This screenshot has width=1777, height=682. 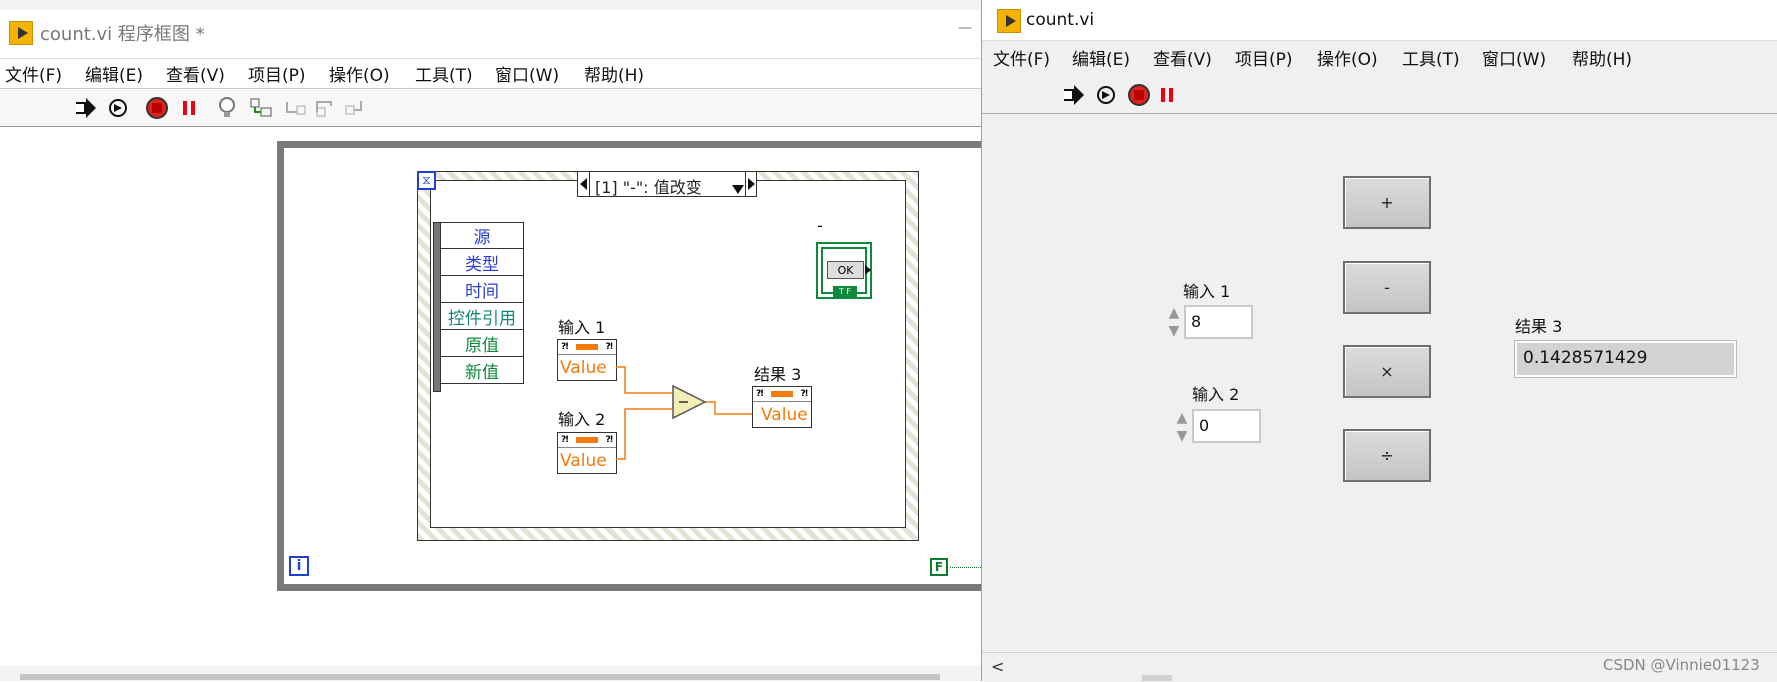 I want to click on run-continuously-icon, so click(x=1106, y=95).